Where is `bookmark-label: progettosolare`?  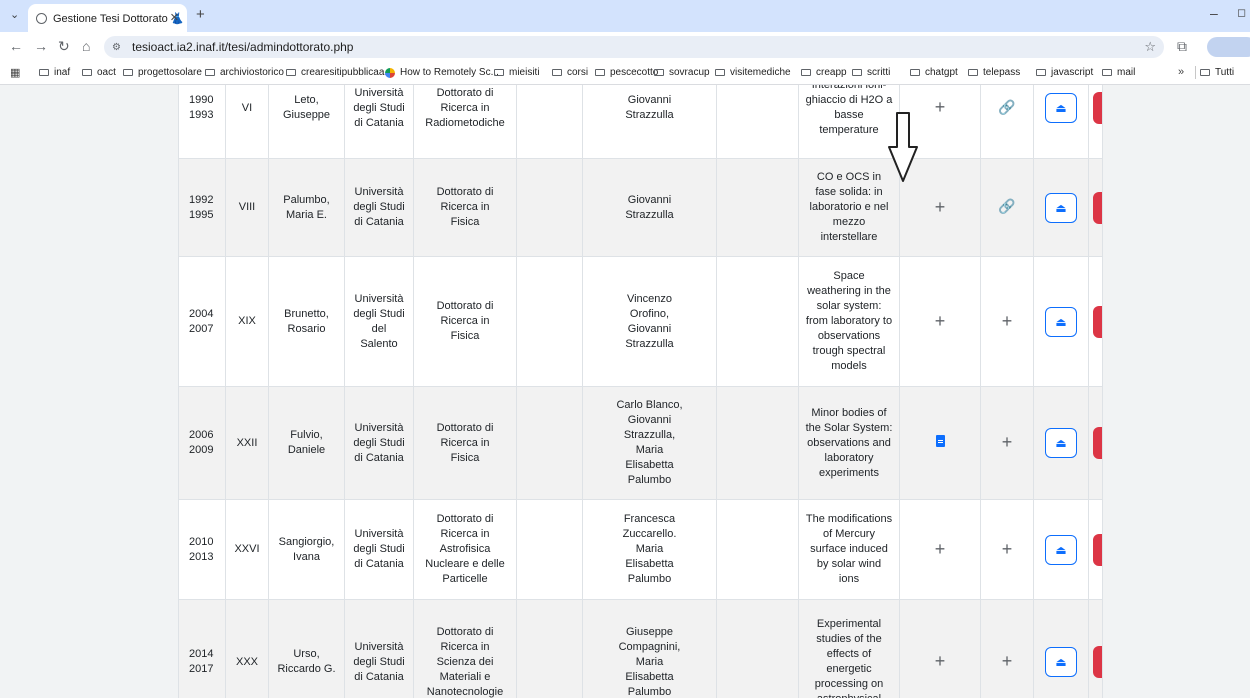 bookmark-label: progettosolare is located at coordinates (170, 72).